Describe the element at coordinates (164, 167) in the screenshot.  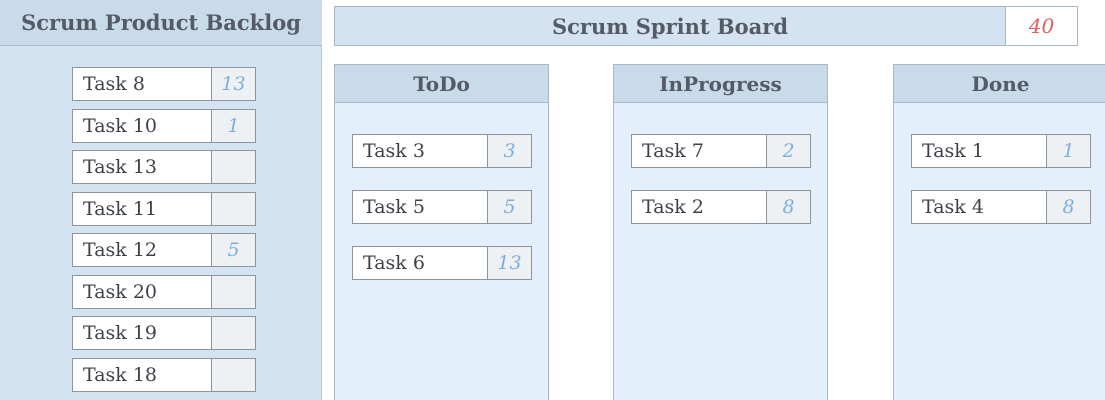
I see `task-card: Task 13` at that location.